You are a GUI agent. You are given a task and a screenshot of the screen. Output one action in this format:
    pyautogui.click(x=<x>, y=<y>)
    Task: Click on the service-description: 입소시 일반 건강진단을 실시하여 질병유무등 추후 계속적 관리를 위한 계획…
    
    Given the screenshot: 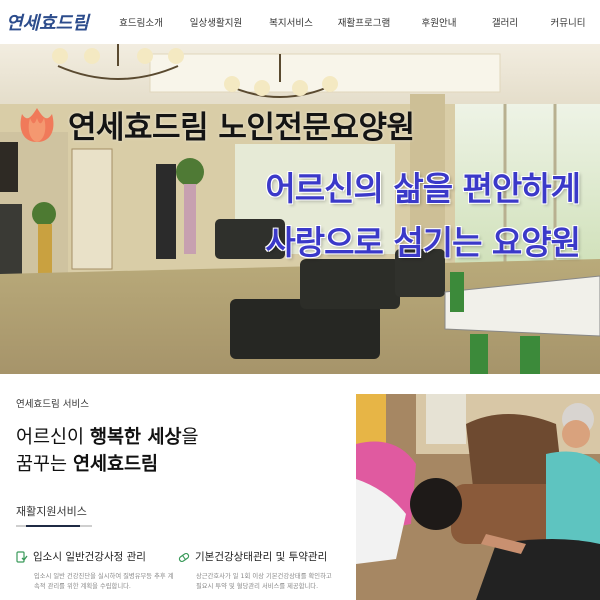 What is the action you would take?
    pyautogui.click(x=104, y=581)
    